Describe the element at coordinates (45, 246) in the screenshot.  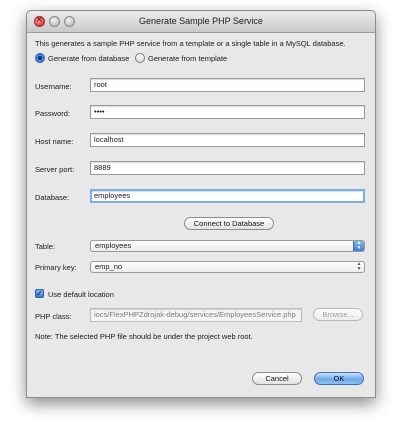
I see `table-label: Table:` at that location.